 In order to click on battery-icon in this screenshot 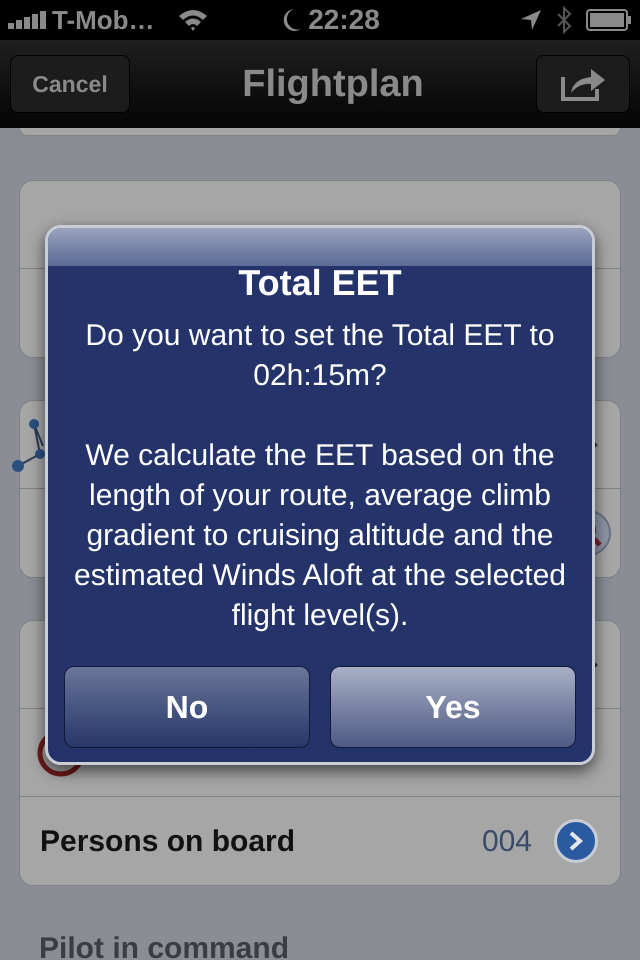, I will do `click(609, 20)`.